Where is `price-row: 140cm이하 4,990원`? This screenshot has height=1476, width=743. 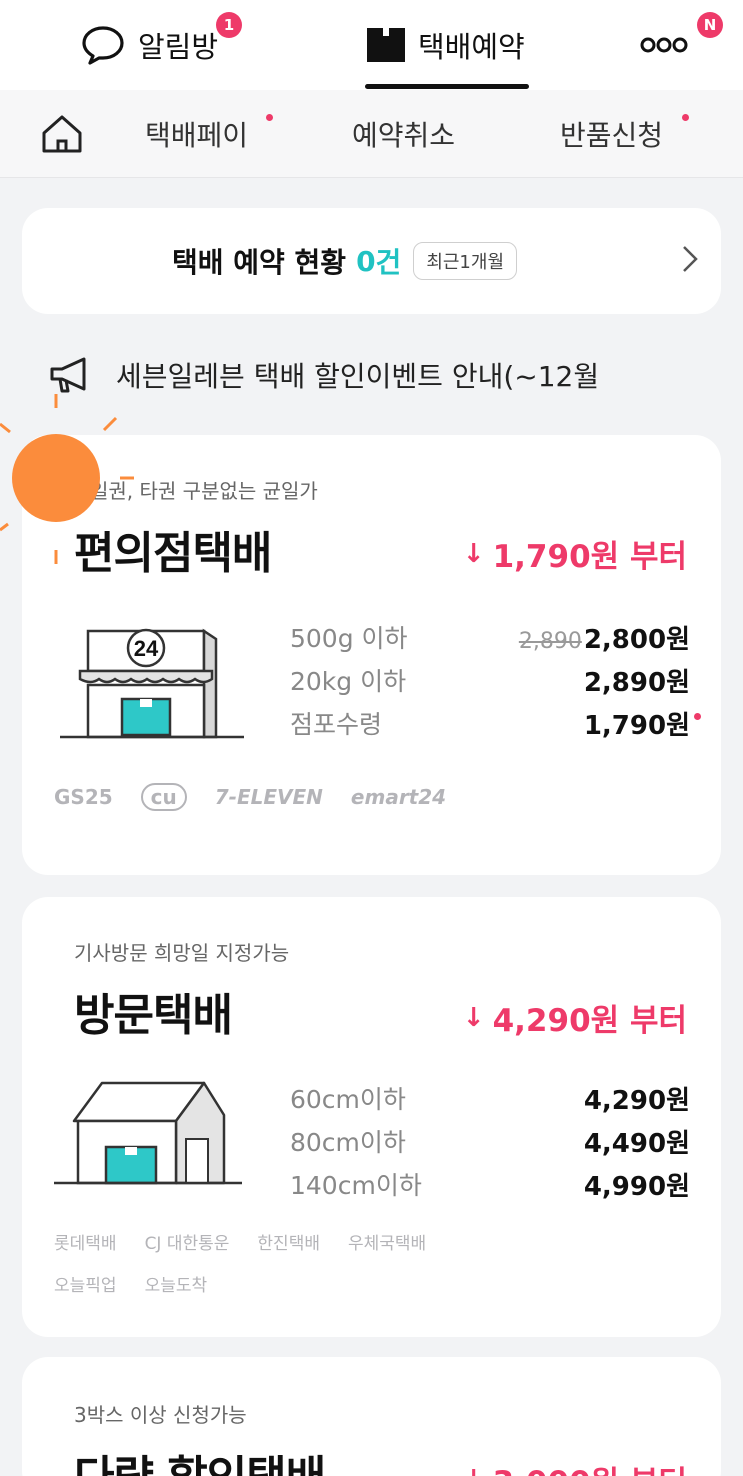 price-row: 140cm이하 4,990원 is located at coordinates (490, 1184).